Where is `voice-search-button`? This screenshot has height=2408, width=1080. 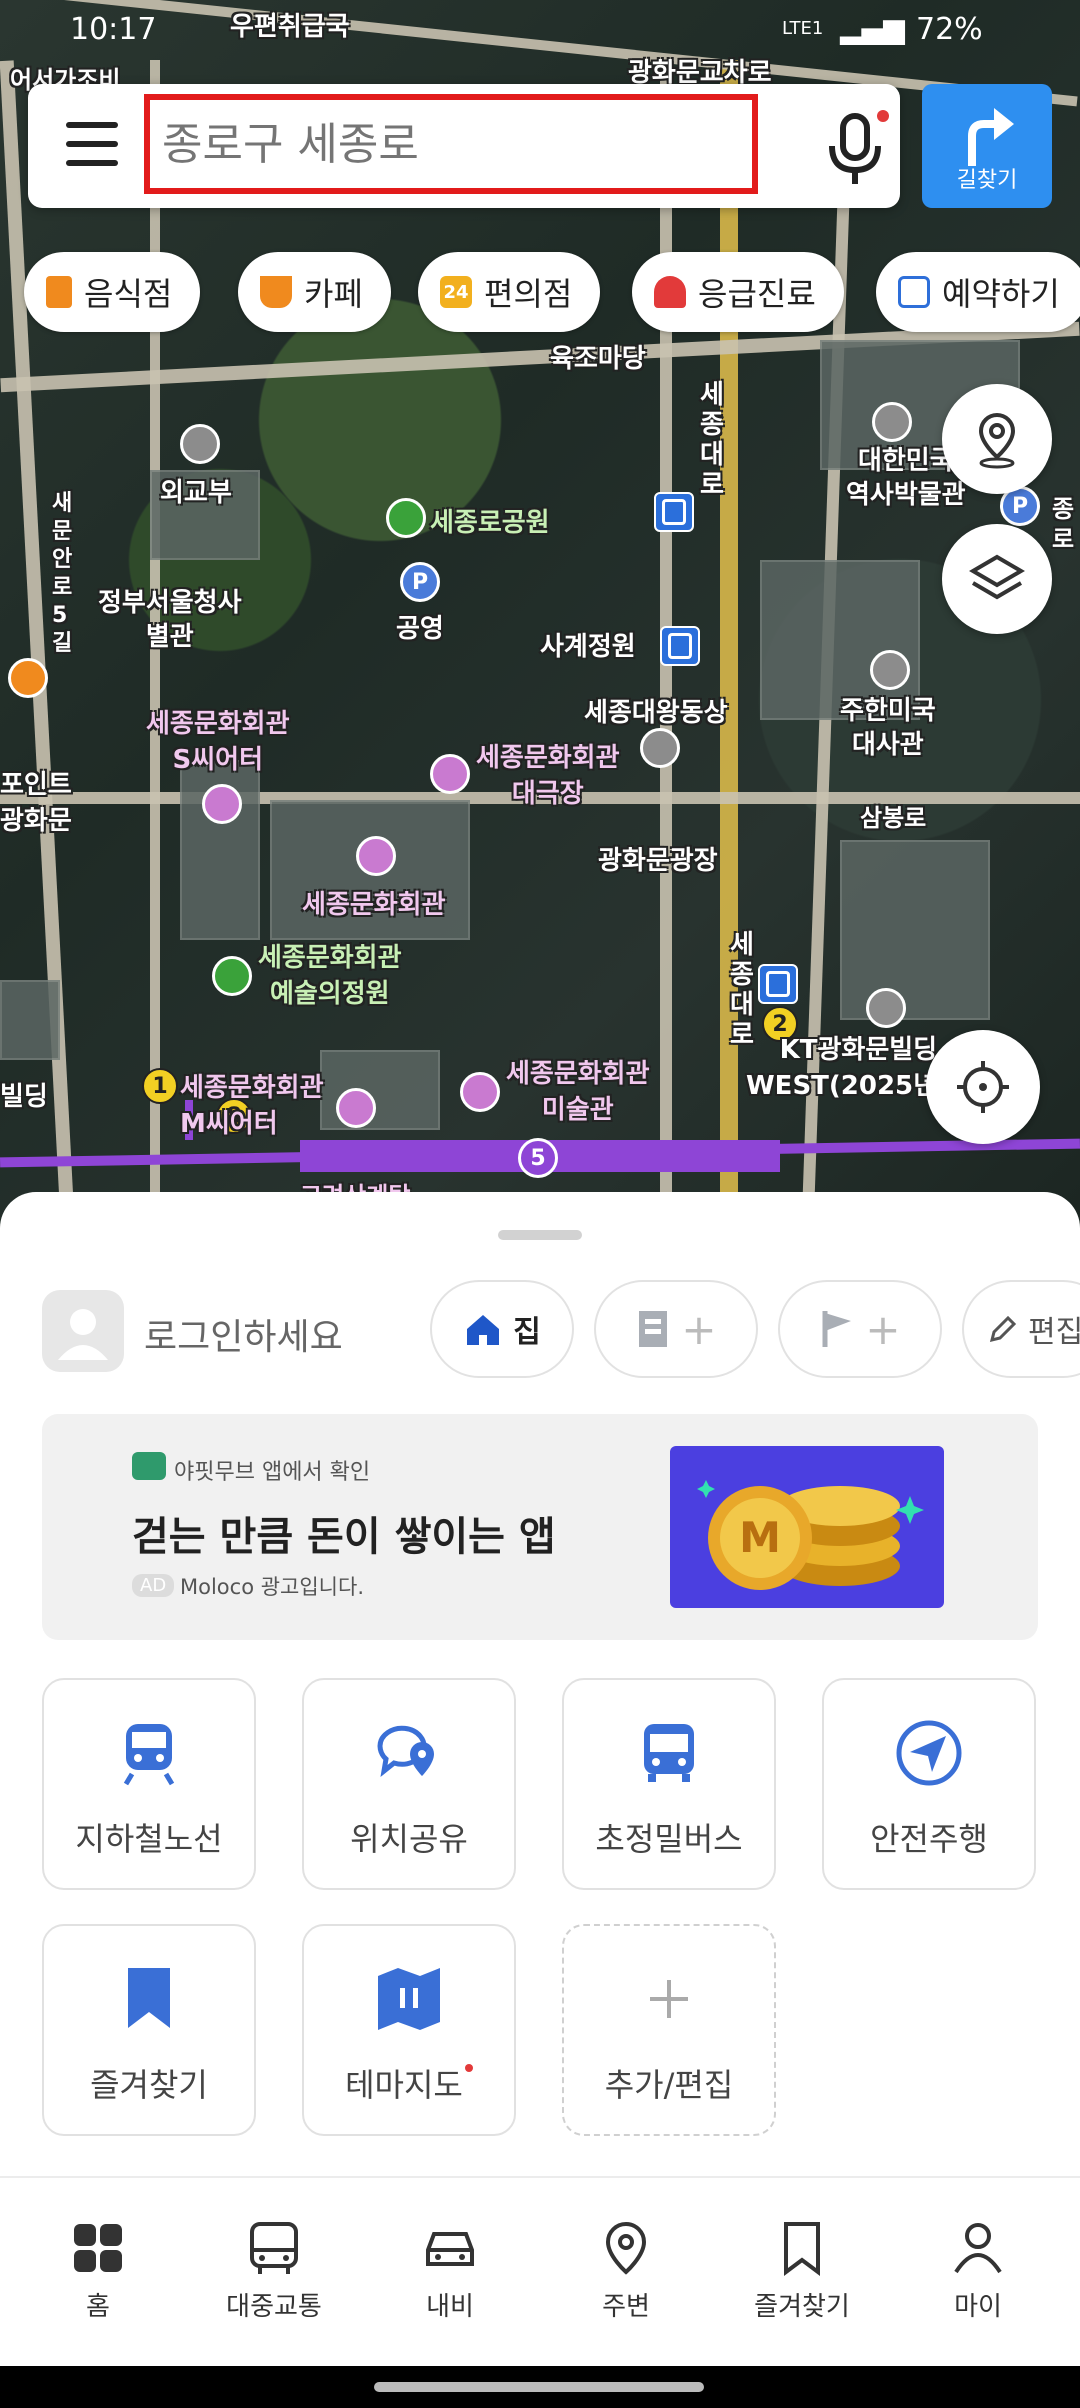
voice-search-button is located at coordinates (855, 147).